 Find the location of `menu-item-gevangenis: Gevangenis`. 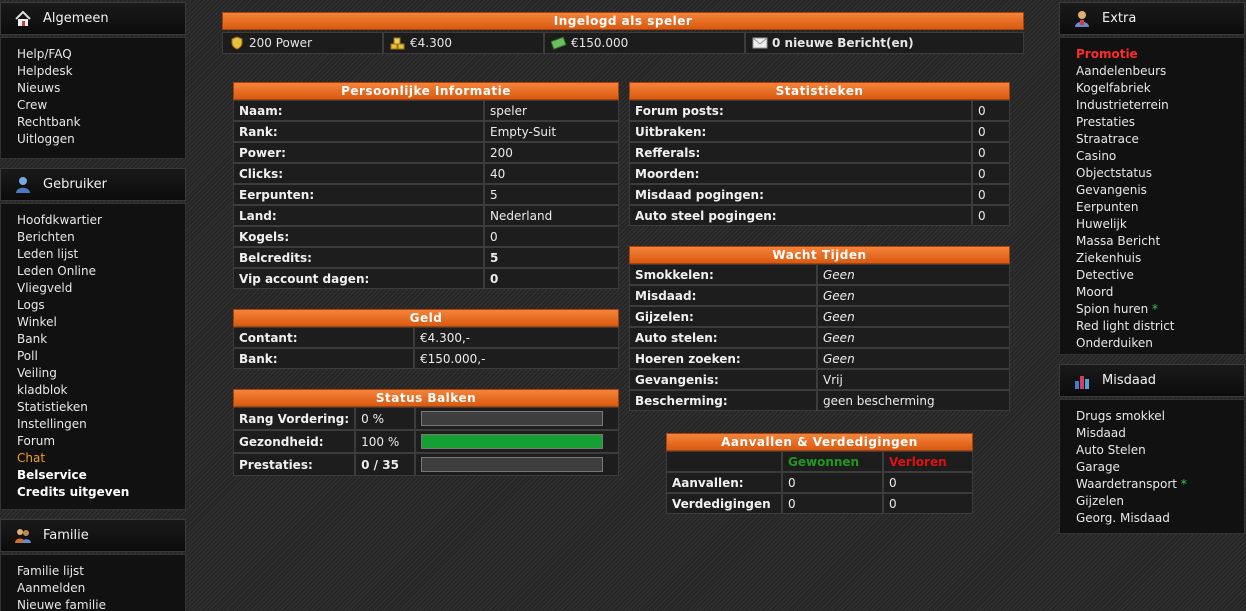

menu-item-gevangenis: Gevangenis is located at coordinates (1160, 190).